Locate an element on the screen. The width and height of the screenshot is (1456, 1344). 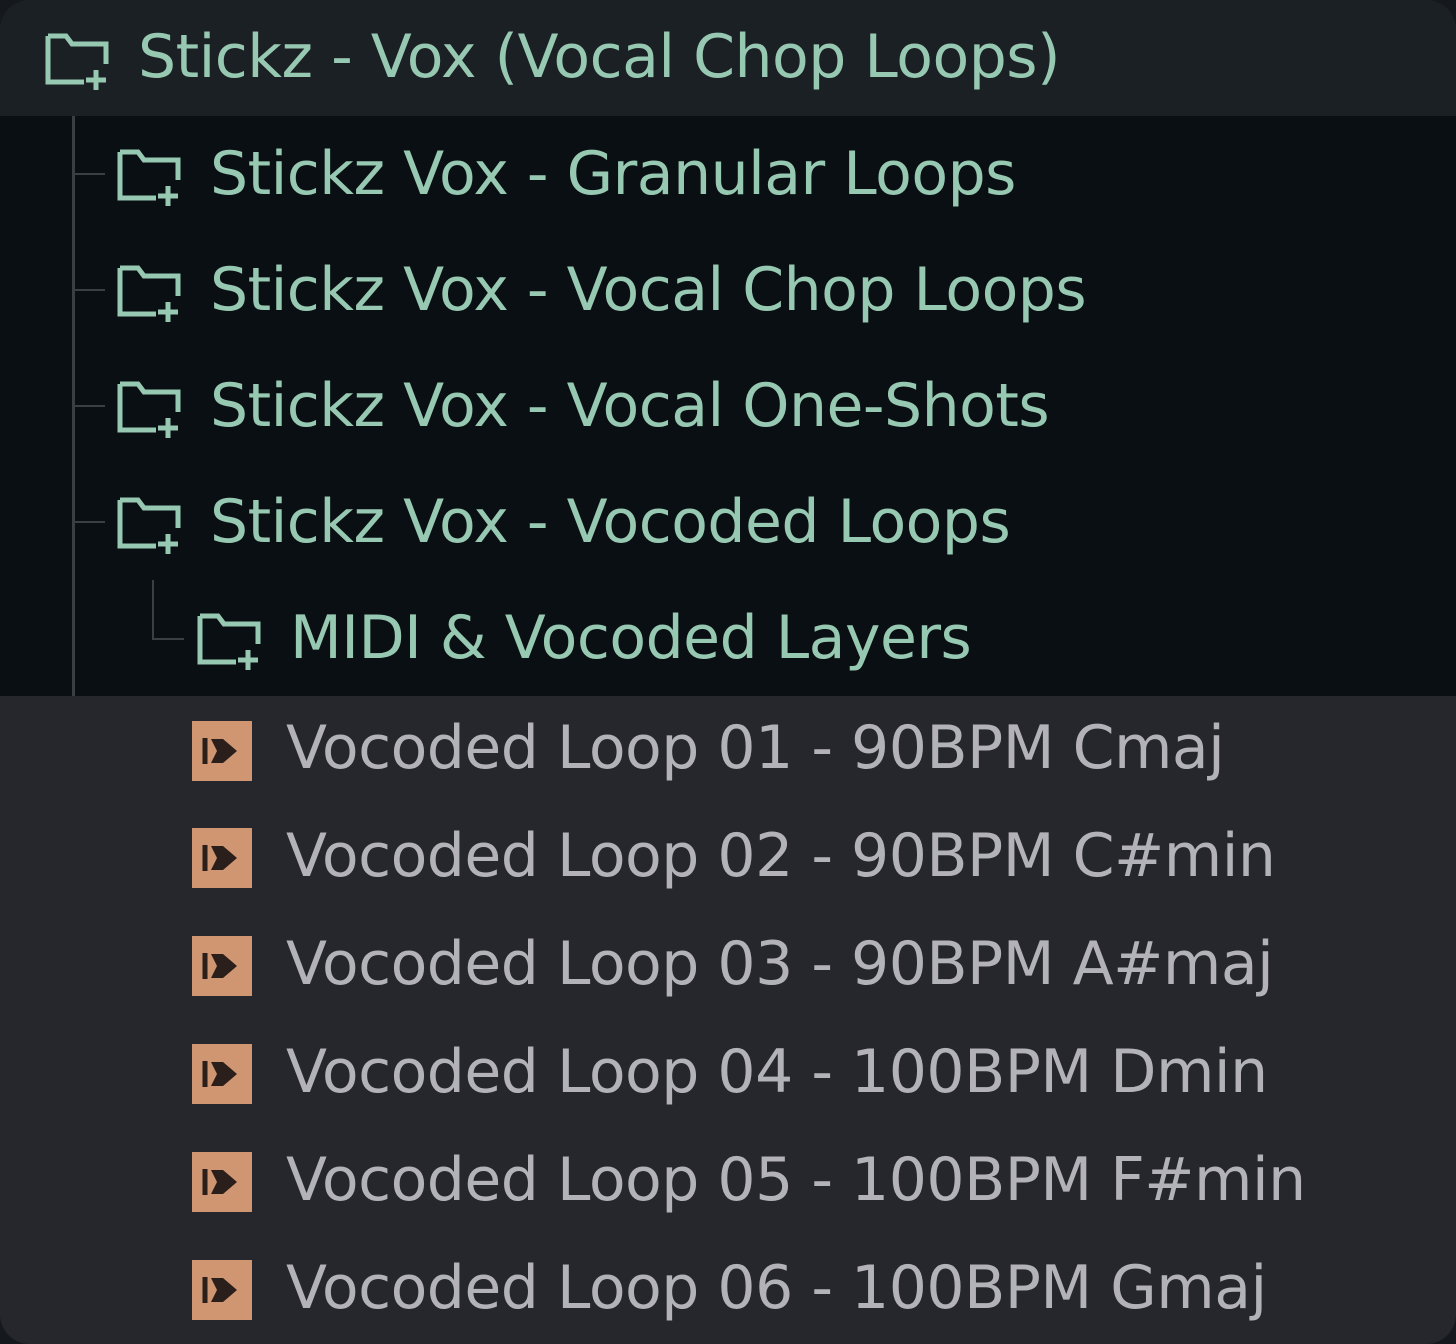
file-label: Vocoded Loop 03 - 90BPM A#maj is located at coordinates (780, 964).